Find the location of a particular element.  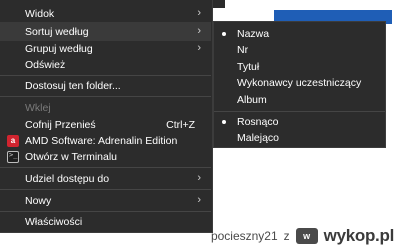

terminal-icon: >_ is located at coordinates (13, 156).